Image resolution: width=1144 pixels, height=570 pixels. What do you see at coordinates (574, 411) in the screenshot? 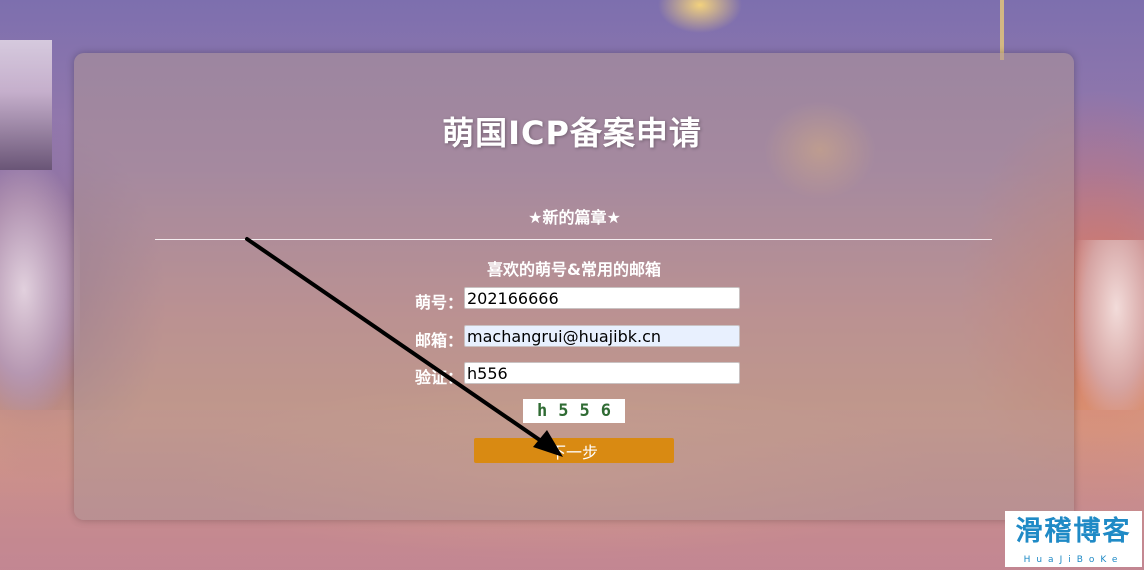
I see `captcha-image: h556` at bounding box center [574, 411].